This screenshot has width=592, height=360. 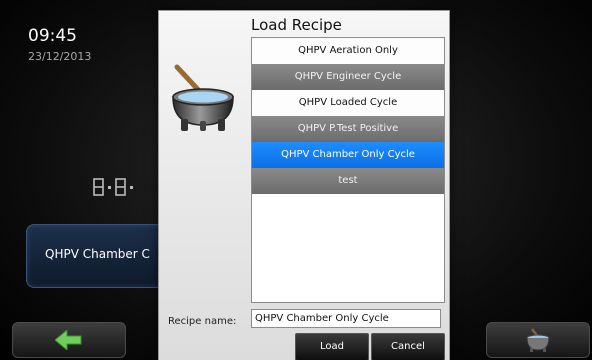 I want to click on back-button, so click(x=69, y=340).